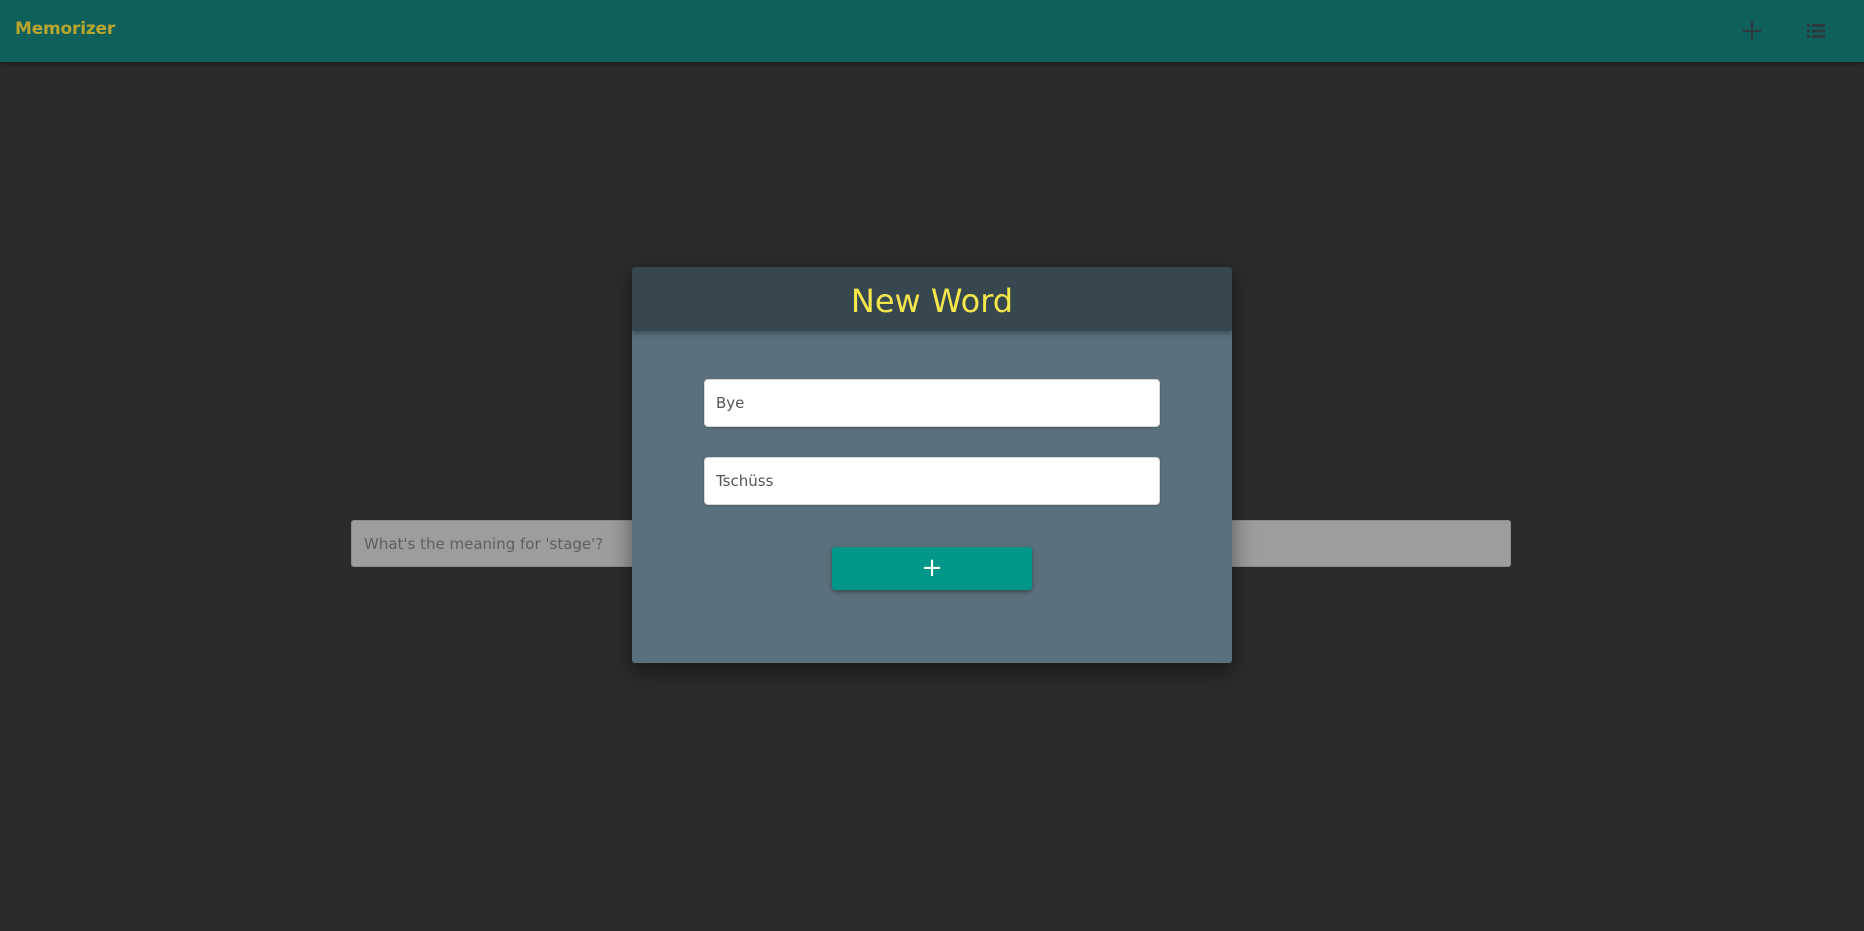 This screenshot has height=931, width=1864. I want to click on app-bar: Memorizer, so click(932, 31).